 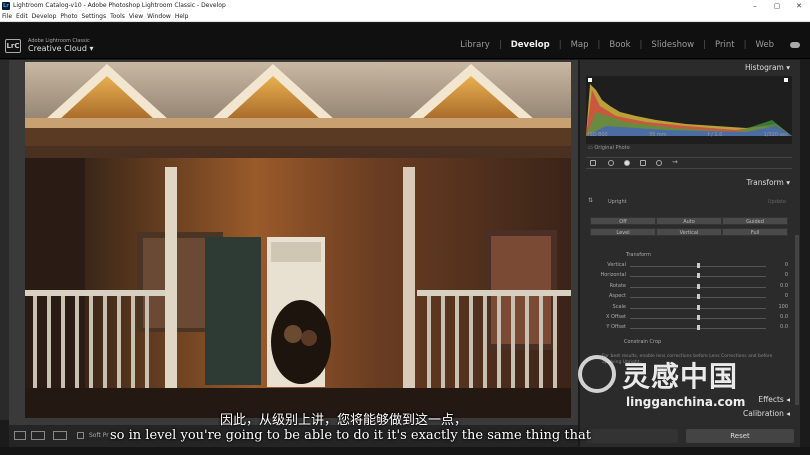 I want to click on soft-proofing-checkbox, so click(x=80, y=435).